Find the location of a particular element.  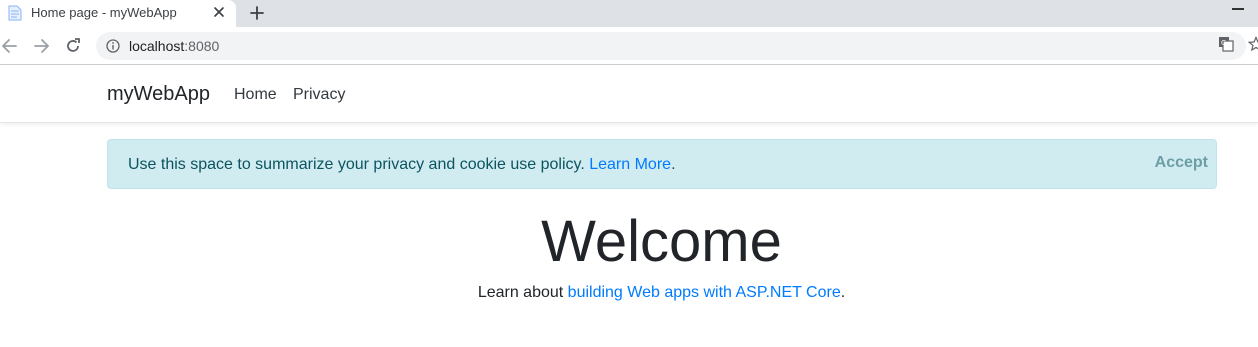

learn-prefix: Learn about is located at coordinates (522, 292).